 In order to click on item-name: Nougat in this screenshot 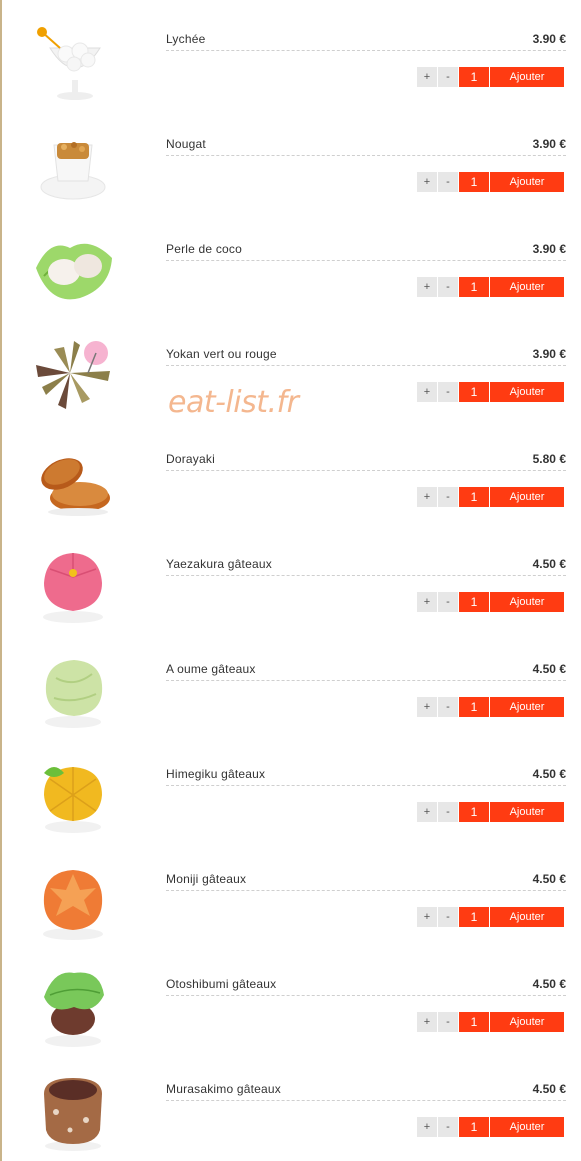, I will do `click(186, 144)`.